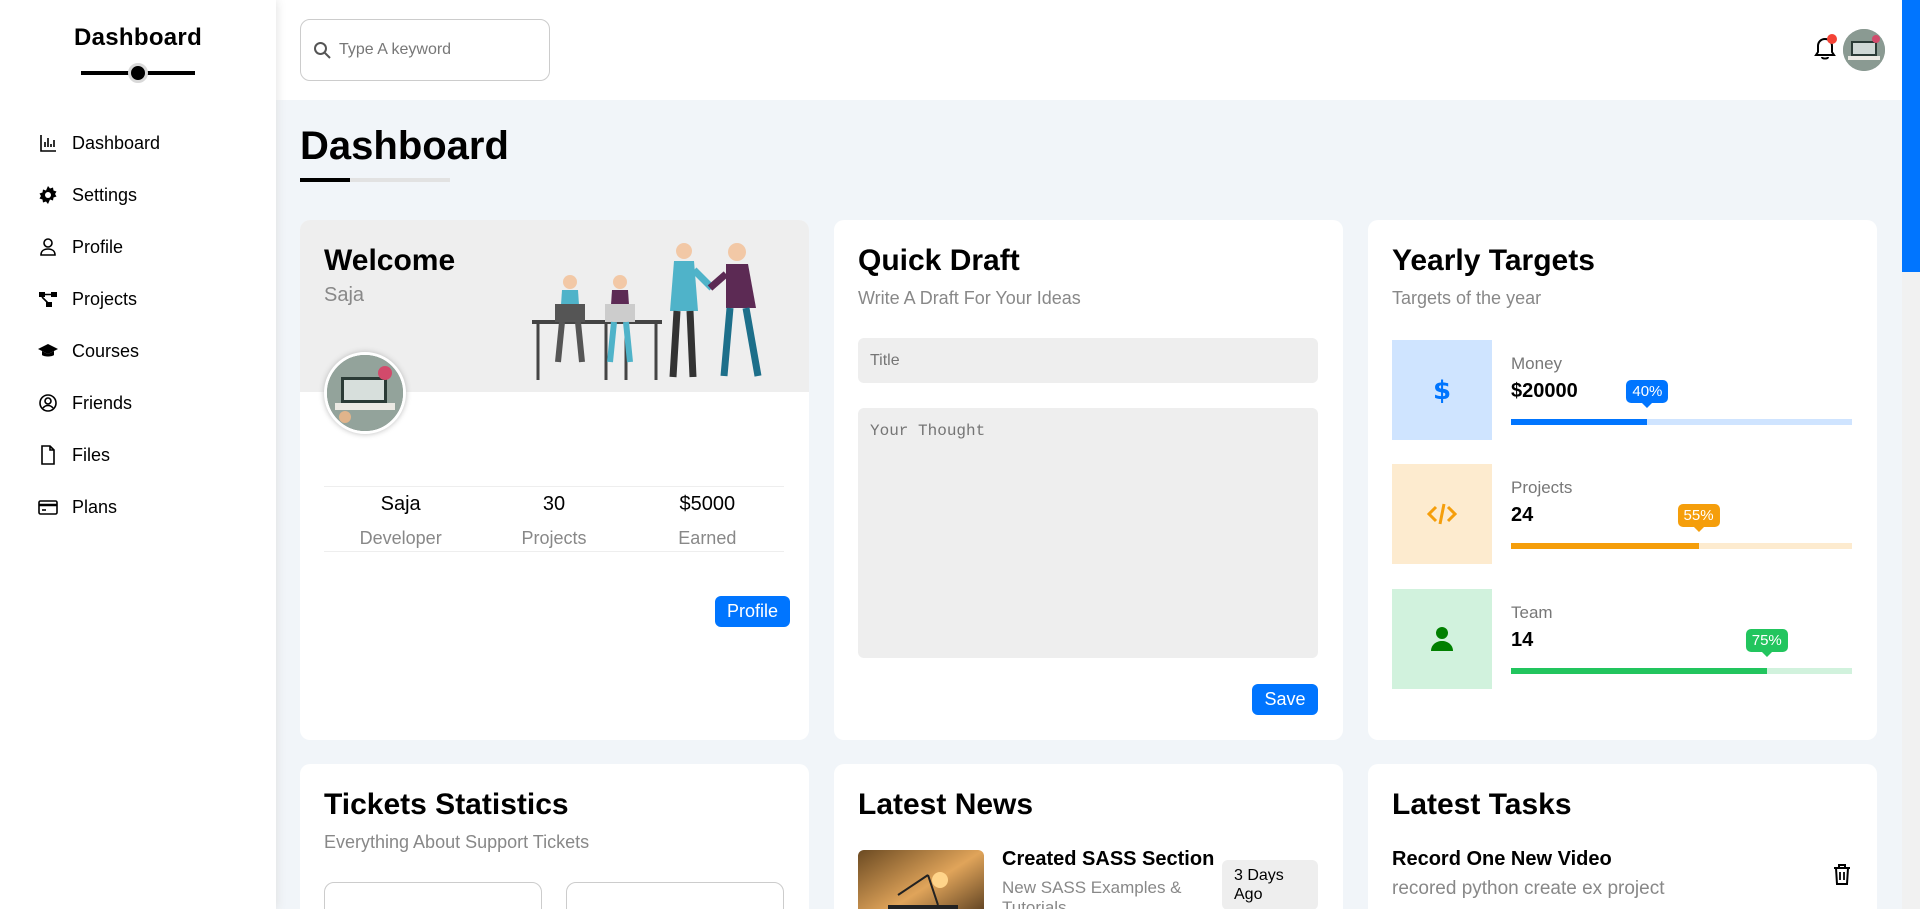 The width and height of the screenshot is (1920, 909). Describe the element at coordinates (1098, 50) in the screenshot. I see `top-header` at that location.